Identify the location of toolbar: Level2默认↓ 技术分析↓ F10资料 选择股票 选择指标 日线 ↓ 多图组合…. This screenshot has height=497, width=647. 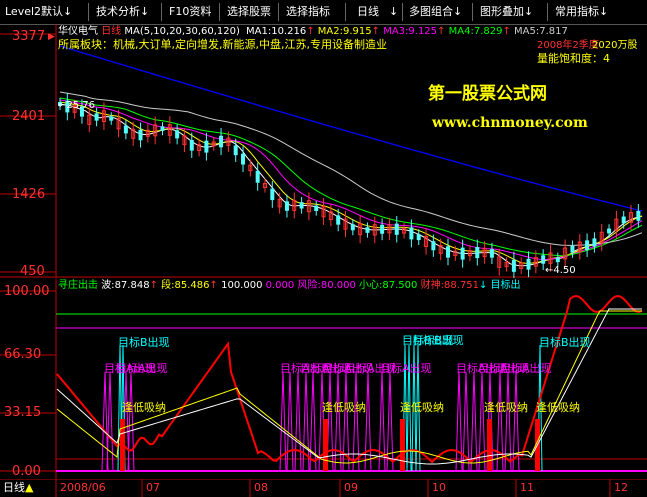
(323, 12).